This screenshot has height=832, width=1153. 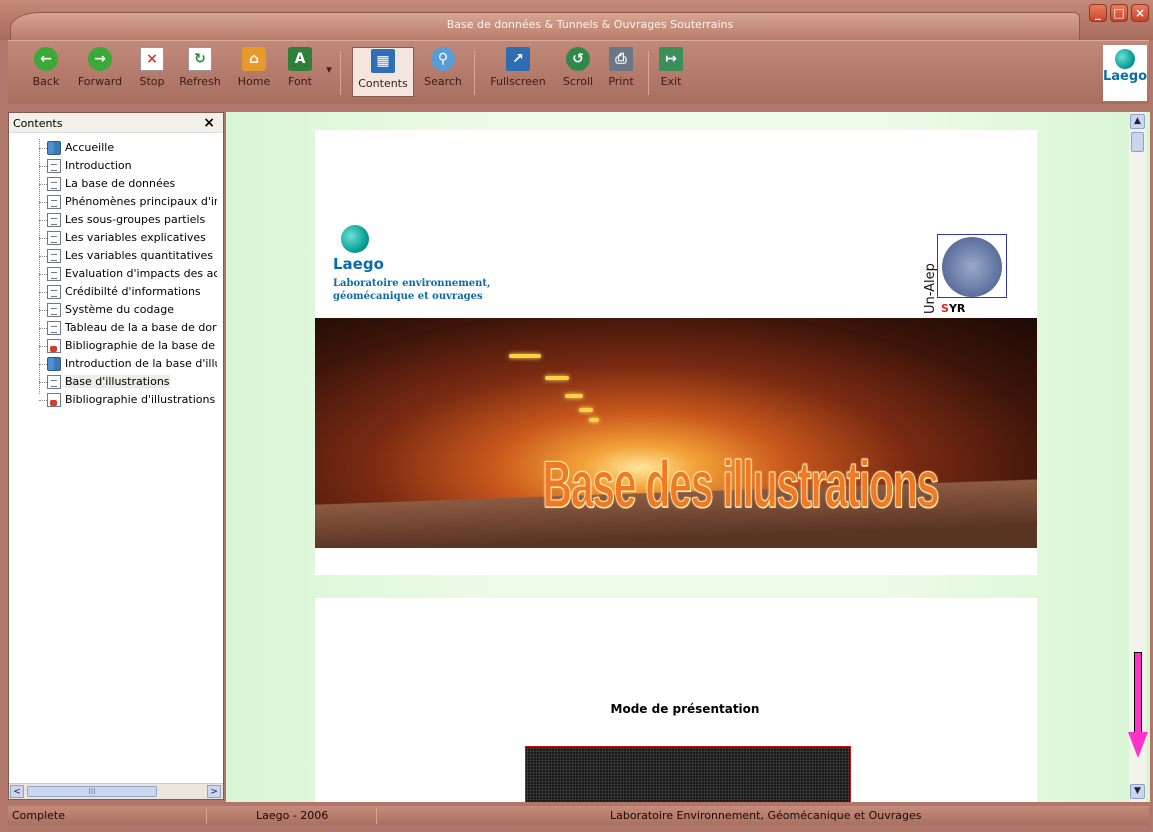 I want to click on syr-rest: YR, so click(x=957, y=308).